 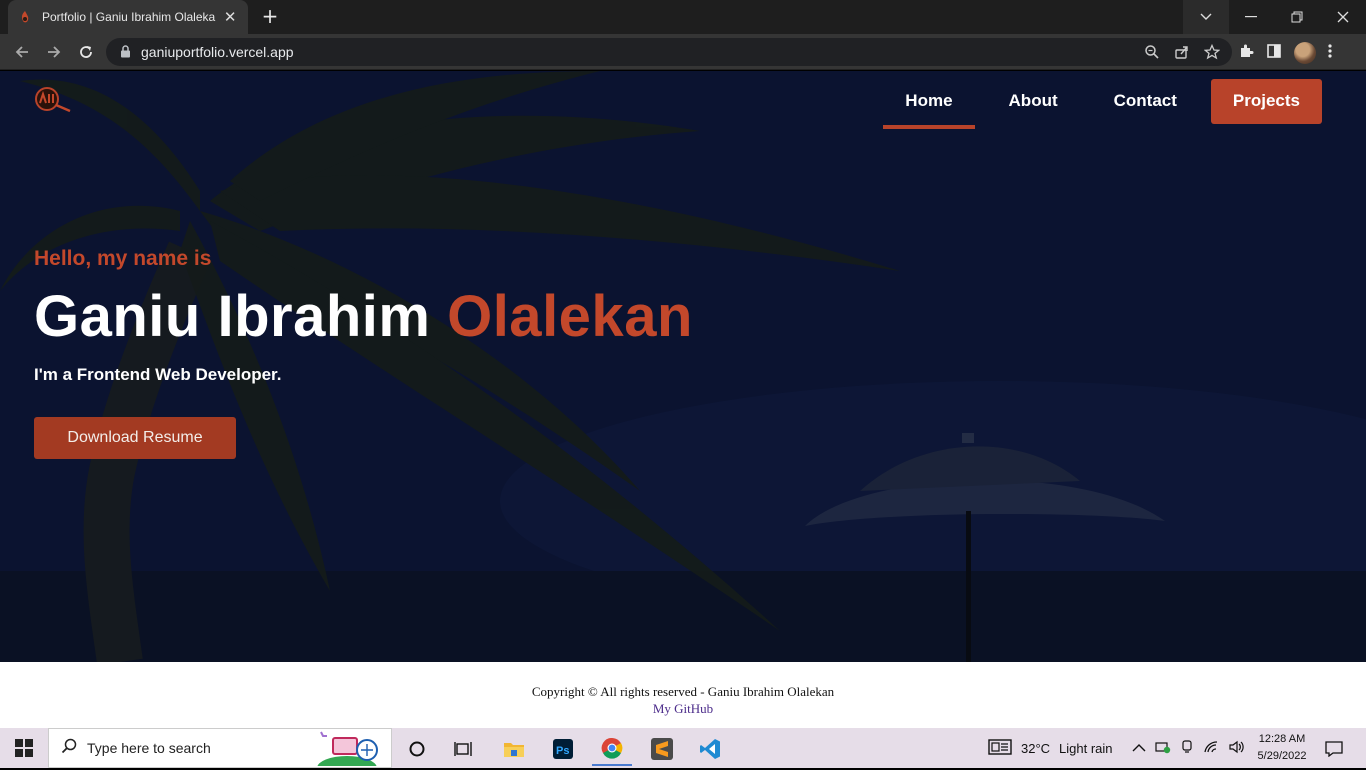 I want to click on site-logo, so click(x=54, y=99).